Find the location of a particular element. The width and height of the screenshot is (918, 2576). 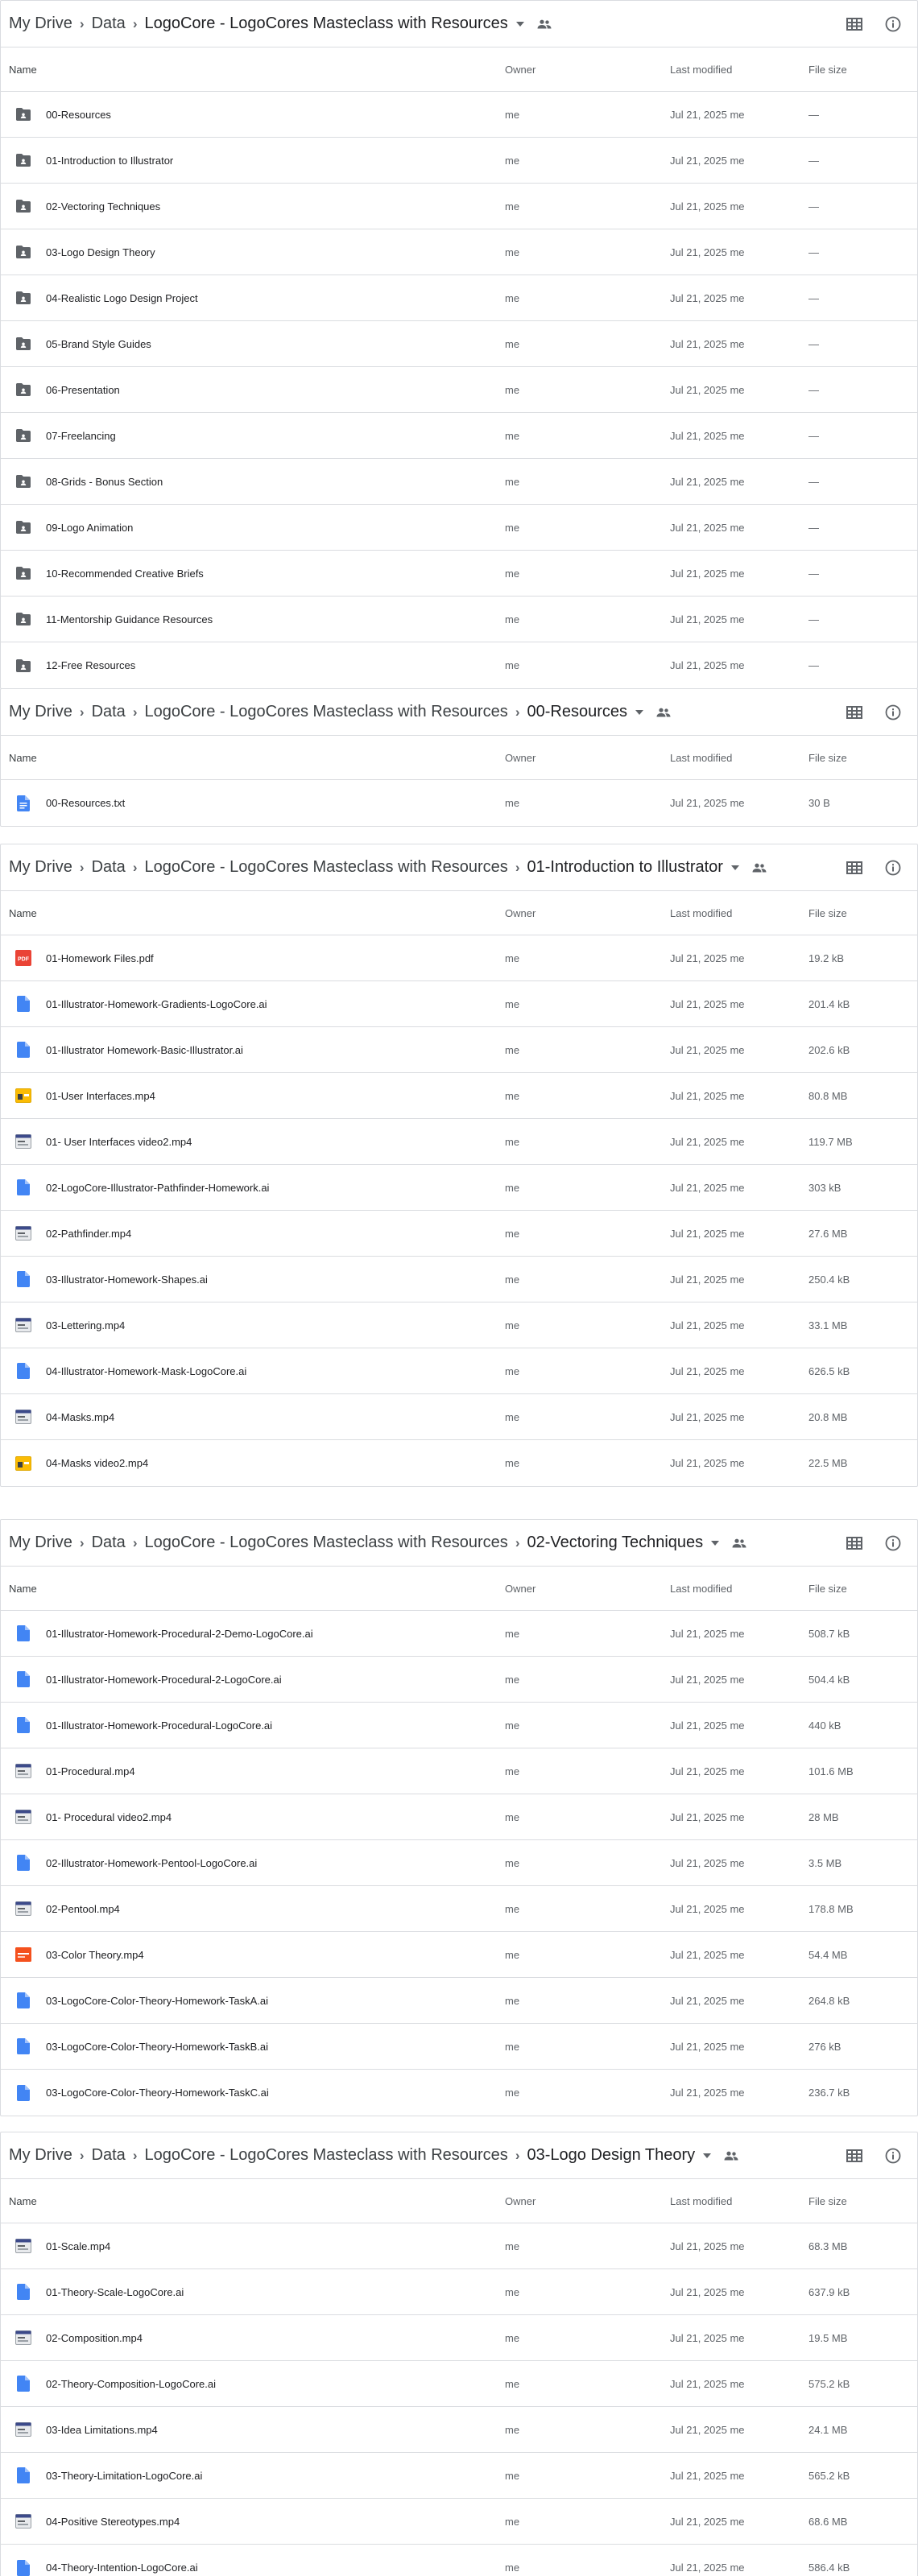

file-name: 03-Illustrator-Homework-Shapes.ai is located at coordinates (127, 1280).